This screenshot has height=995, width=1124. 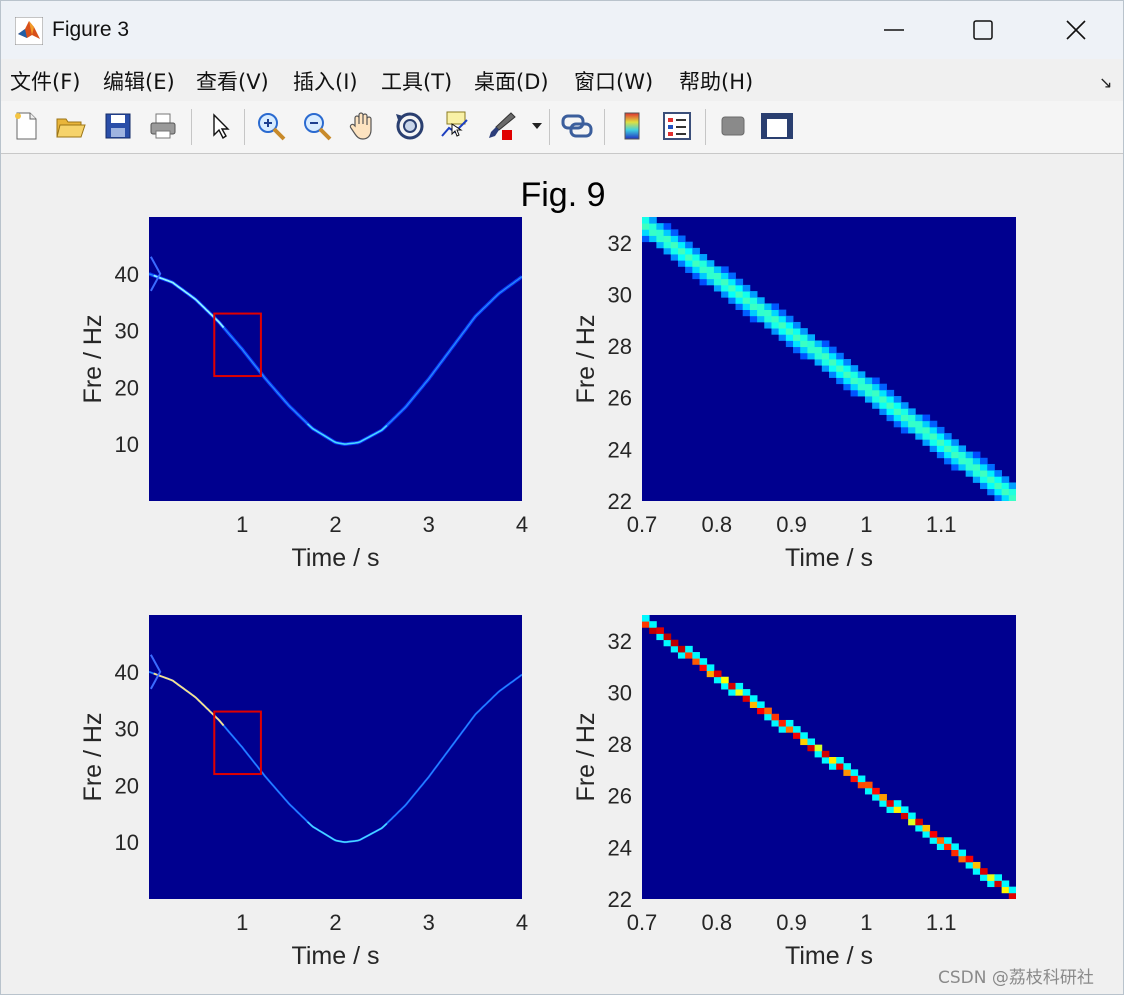 I want to click on open-file-icon, so click(x=71, y=126).